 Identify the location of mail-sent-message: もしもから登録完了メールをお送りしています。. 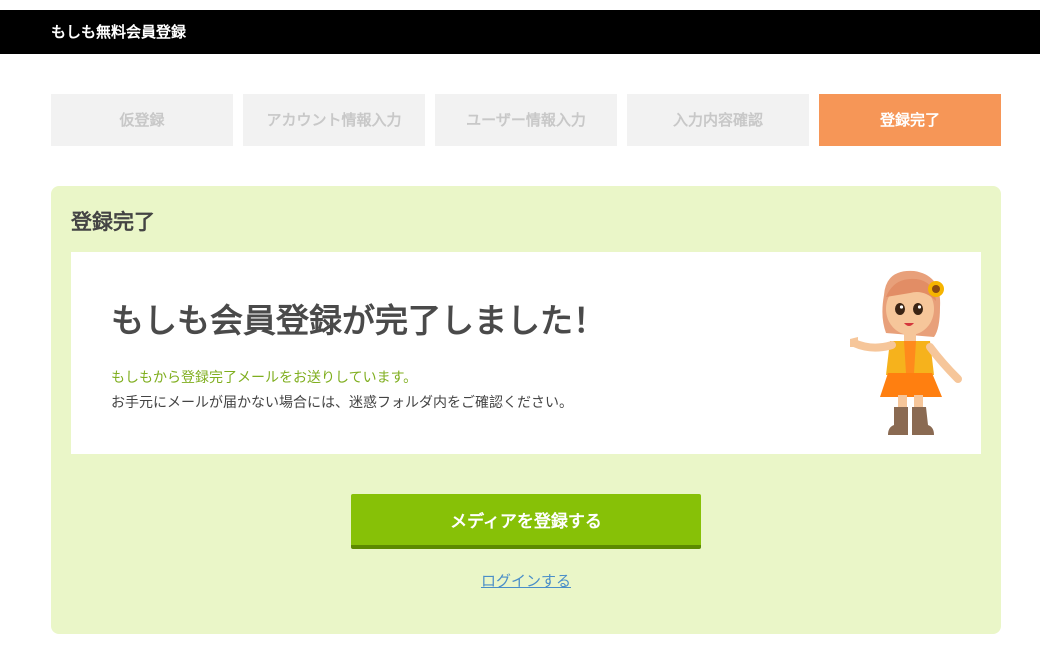
(264, 378).